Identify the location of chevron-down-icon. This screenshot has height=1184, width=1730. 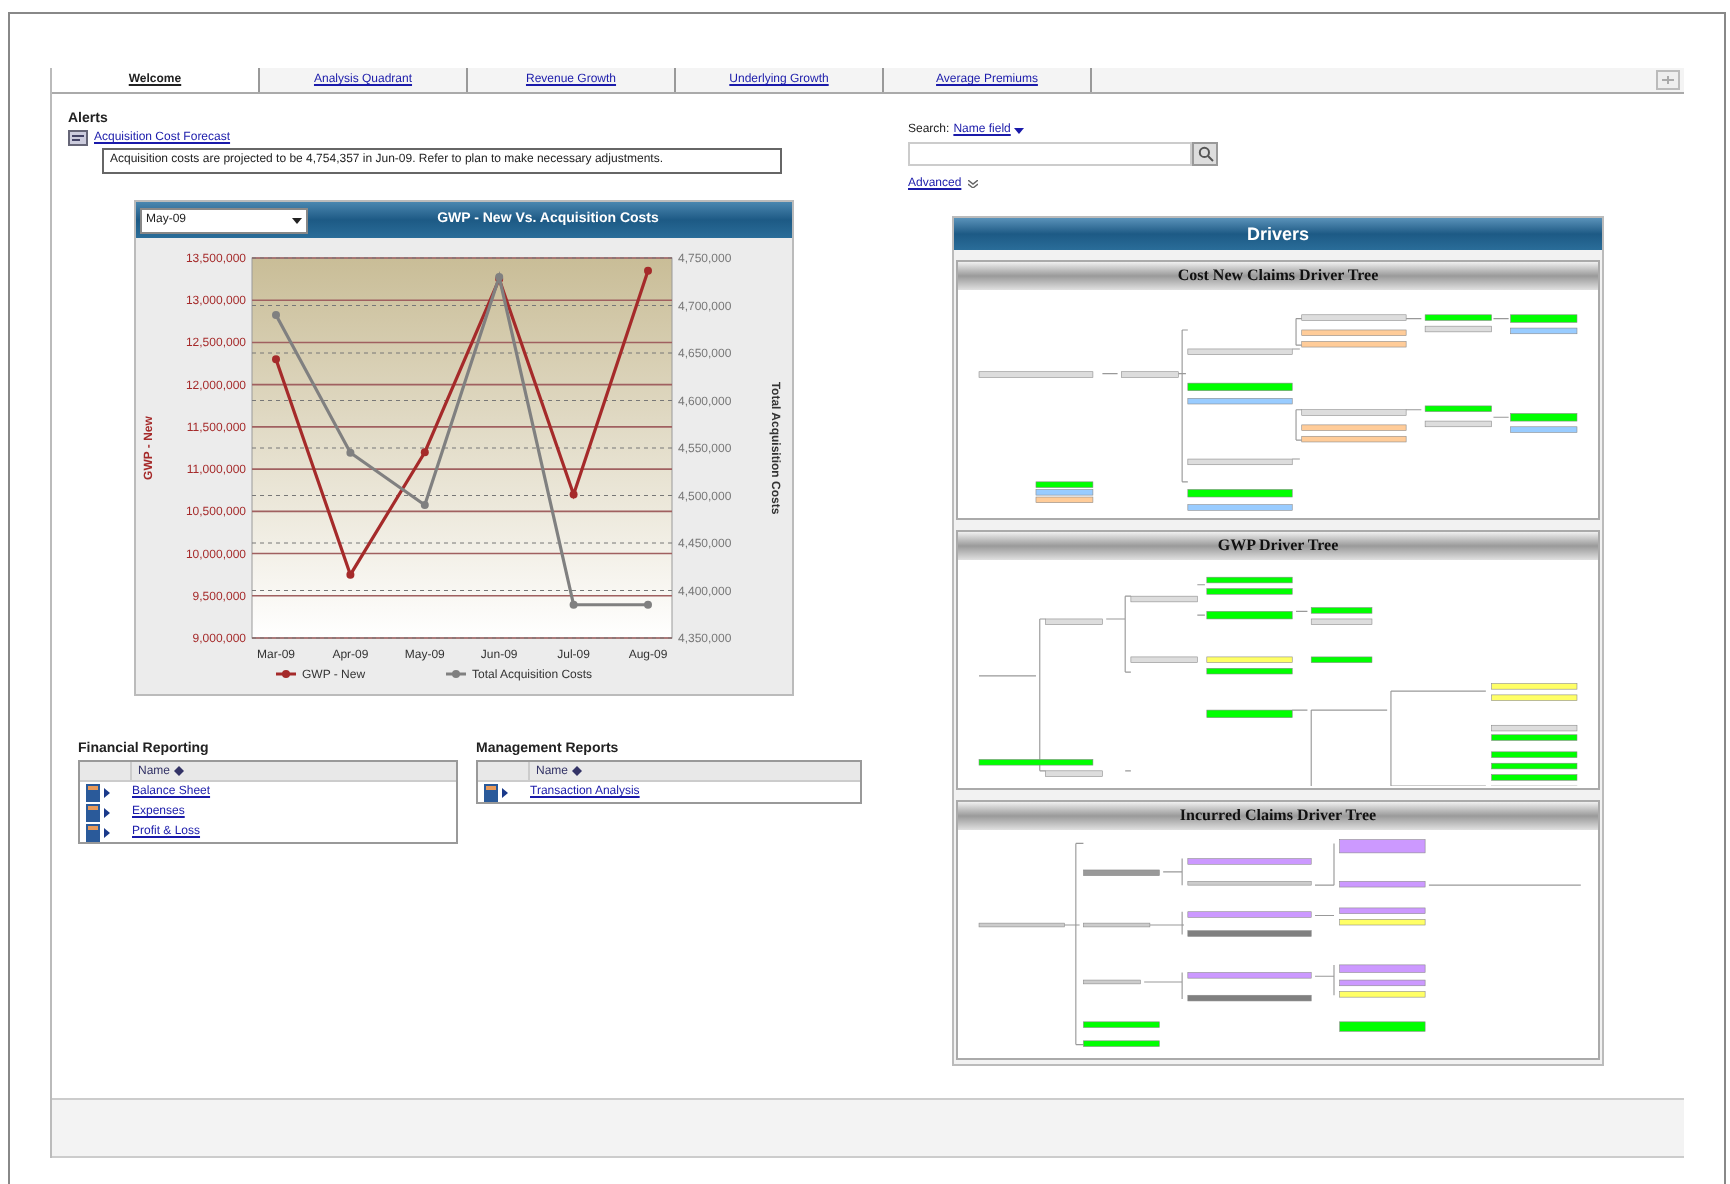
(972, 184).